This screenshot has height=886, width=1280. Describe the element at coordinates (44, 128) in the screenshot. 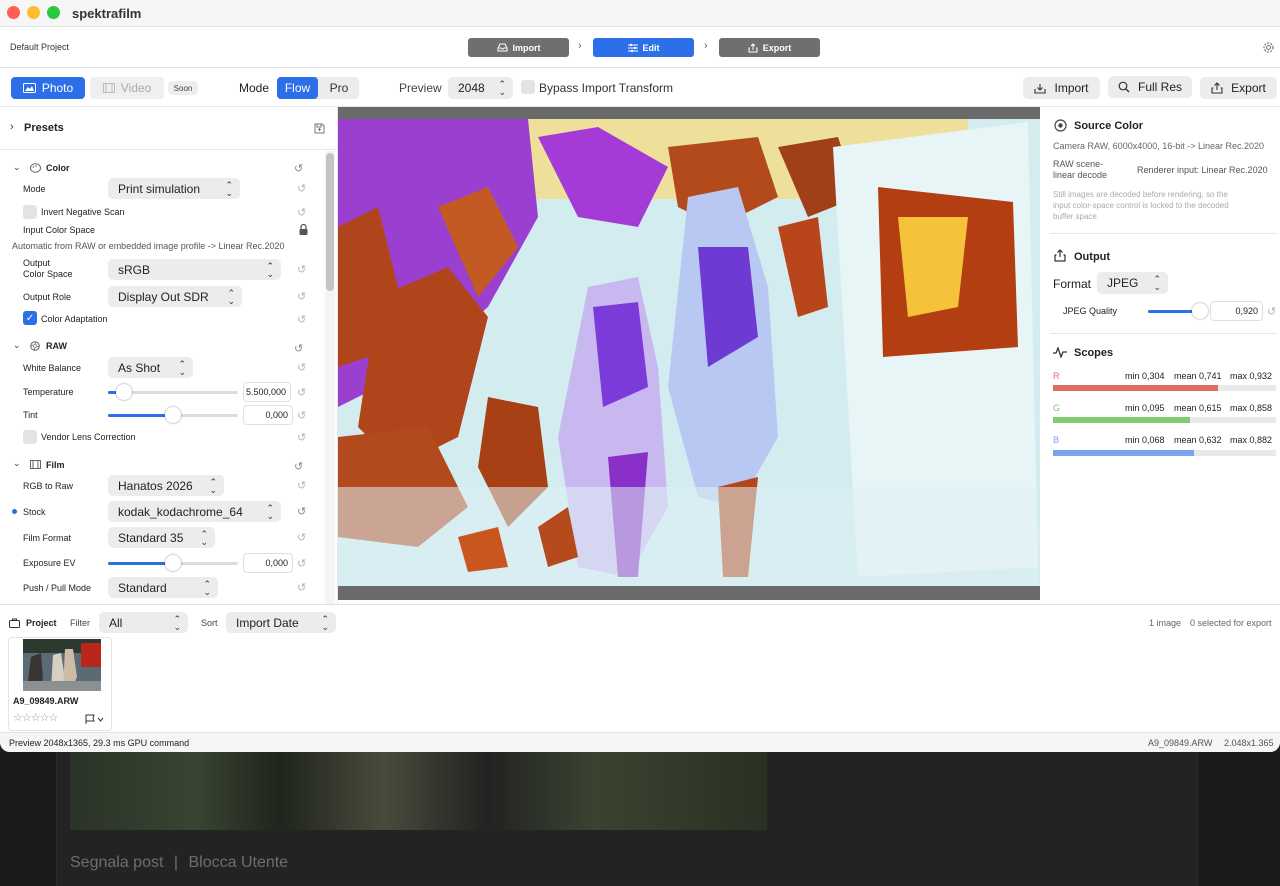

I see `presets-title: Presets` at that location.